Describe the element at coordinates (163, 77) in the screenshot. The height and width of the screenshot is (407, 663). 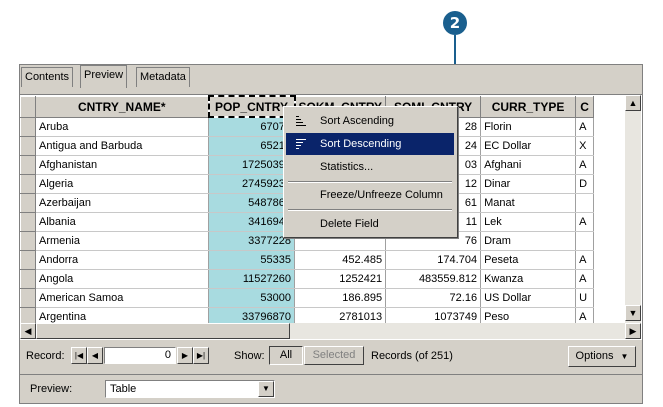
I see `tab-metadata: Metadata` at that location.